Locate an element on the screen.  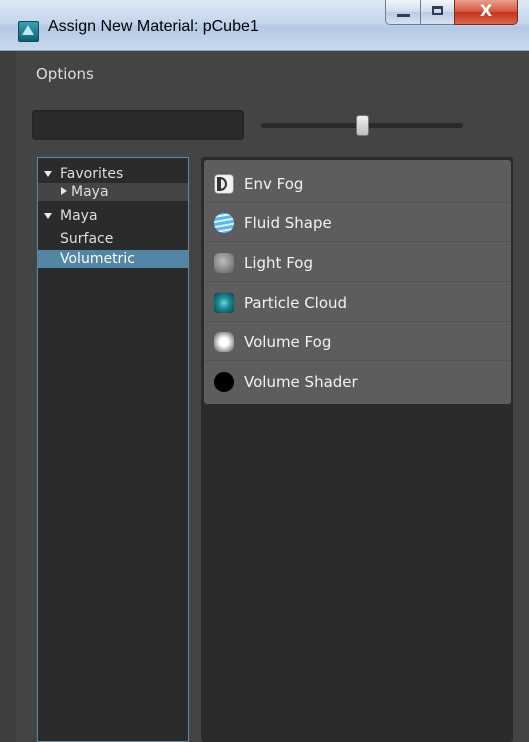
material-label: Env Fog is located at coordinates (274, 184).